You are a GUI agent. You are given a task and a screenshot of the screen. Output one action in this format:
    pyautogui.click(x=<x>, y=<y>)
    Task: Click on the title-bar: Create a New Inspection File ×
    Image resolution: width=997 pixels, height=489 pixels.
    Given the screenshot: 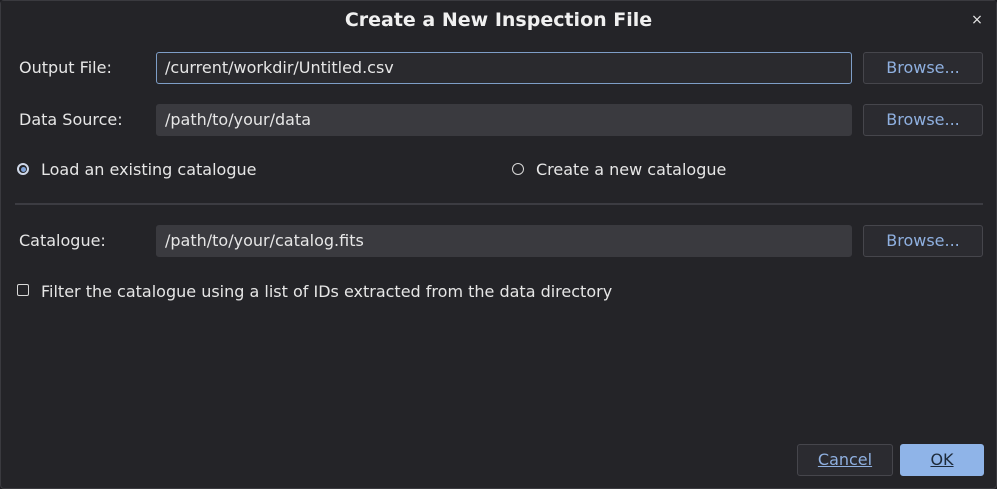 What is the action you would take?
    pyautogui.click(x=498, y=20)
    